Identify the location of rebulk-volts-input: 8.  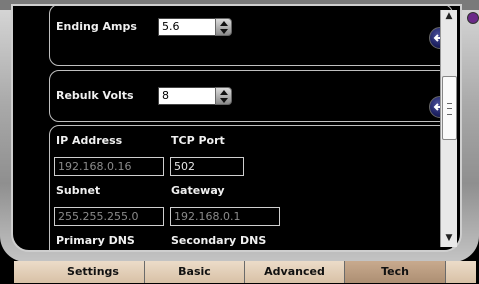
(187, 96).